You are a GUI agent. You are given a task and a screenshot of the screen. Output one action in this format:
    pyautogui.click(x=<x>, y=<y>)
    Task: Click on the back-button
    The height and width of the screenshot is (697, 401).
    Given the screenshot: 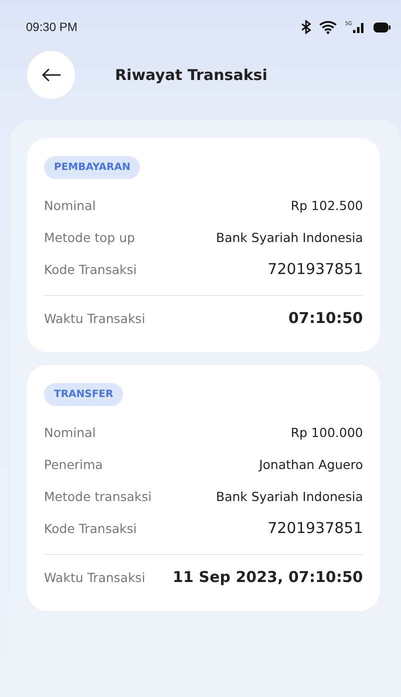 What is the action you would take?
    pyautogui.click(x=51, y=75)
    